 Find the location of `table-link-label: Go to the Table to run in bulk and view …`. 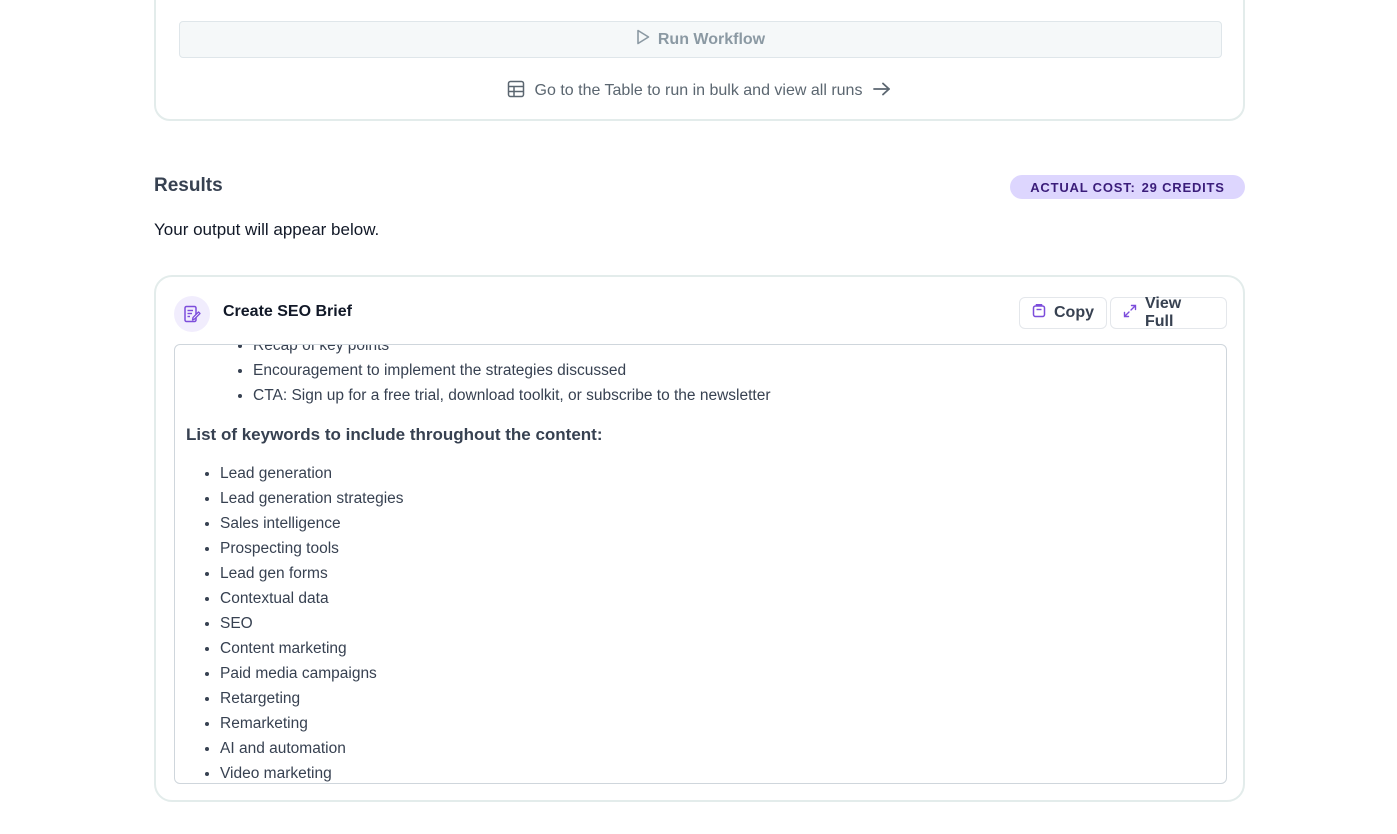

table-link-label: Go to the Table to run in bulk and view … is located at coordinates (698, 90).